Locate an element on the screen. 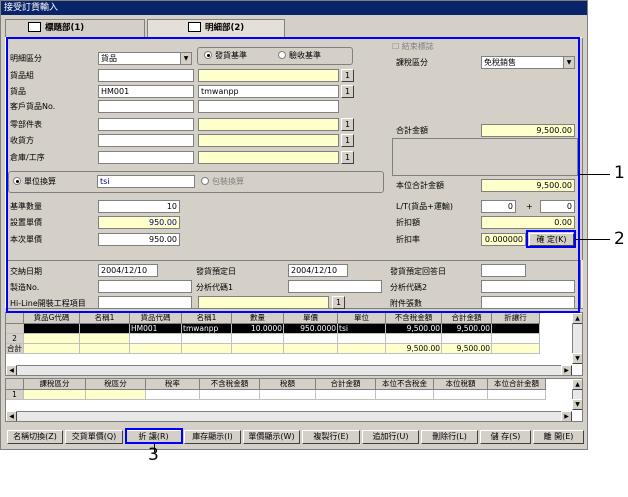  grid2-horizontal-scrollbar is located at coordinates (289, 416).